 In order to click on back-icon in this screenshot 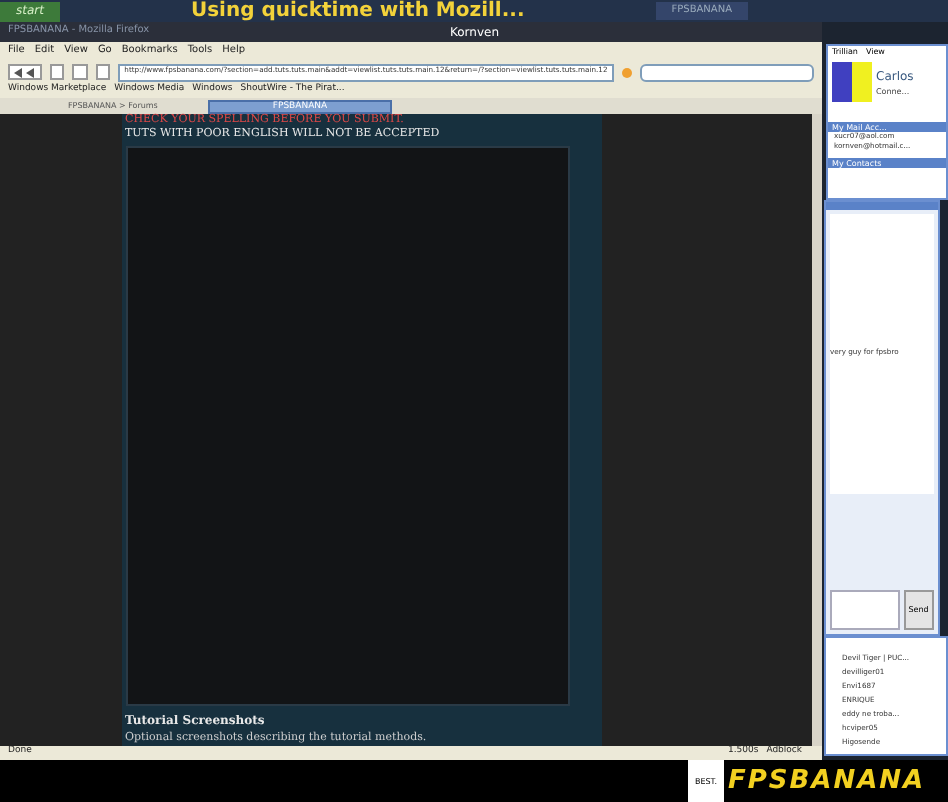, I will do `click(25, 72)`.